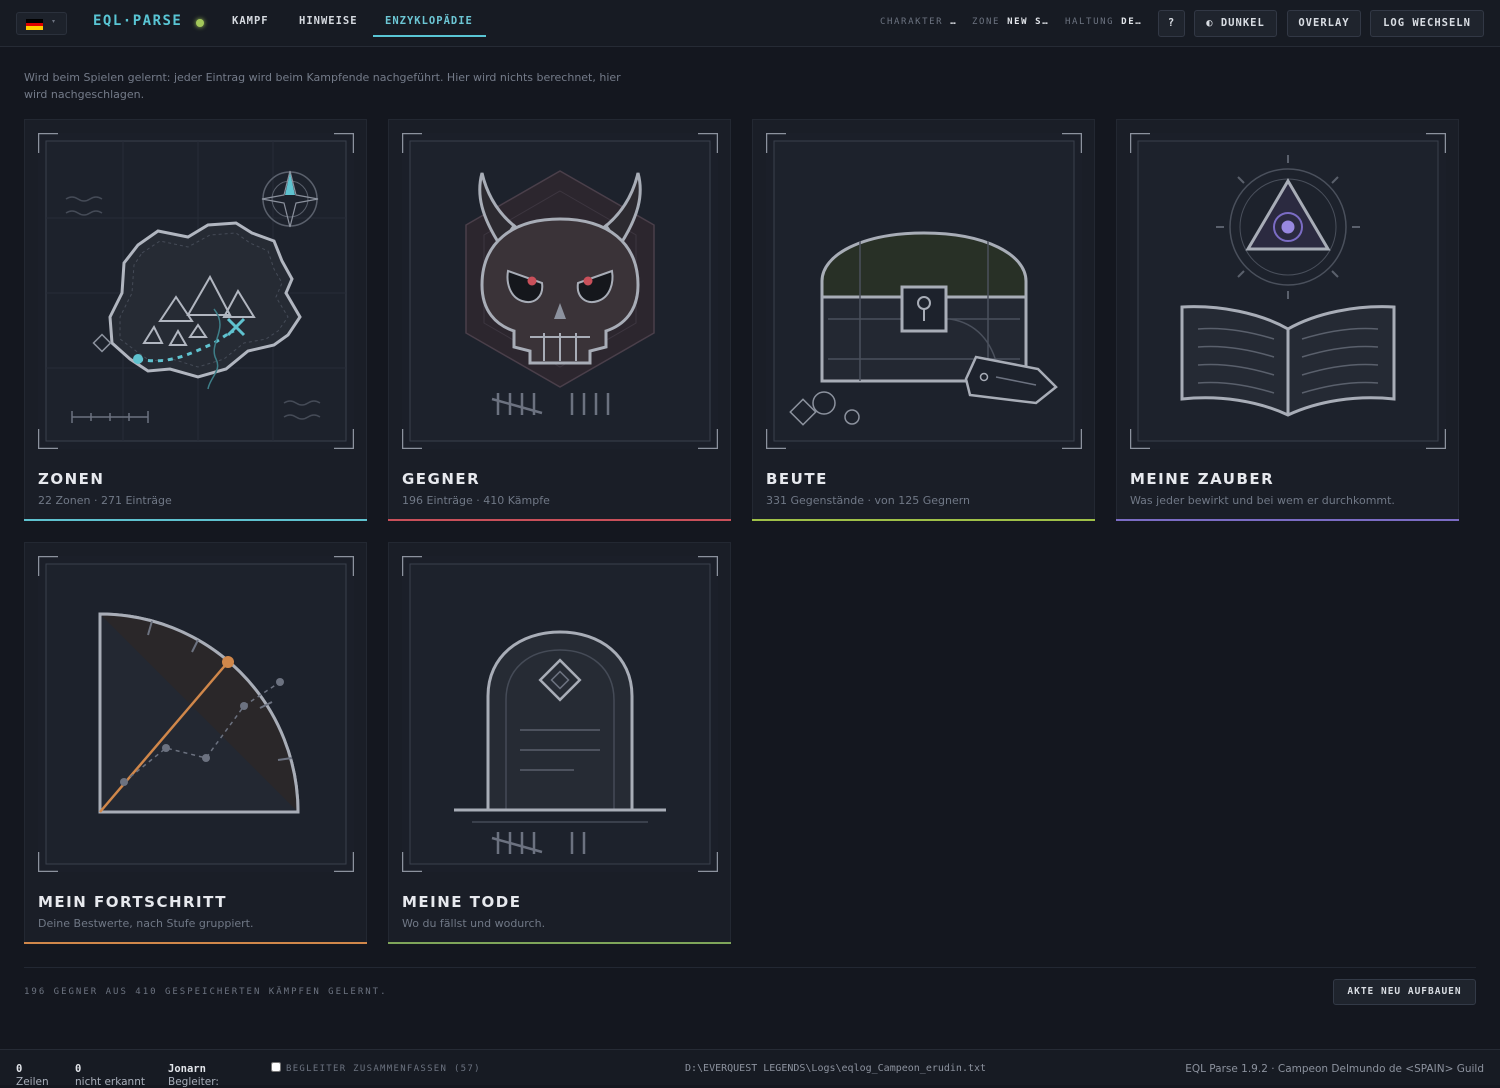 The width and height of the screenshot is (1500, 1088). What do you see at coordinates (71, 479) in the screenshot?
I see `card-title: ZONEN` at bounding box center [71, 479].